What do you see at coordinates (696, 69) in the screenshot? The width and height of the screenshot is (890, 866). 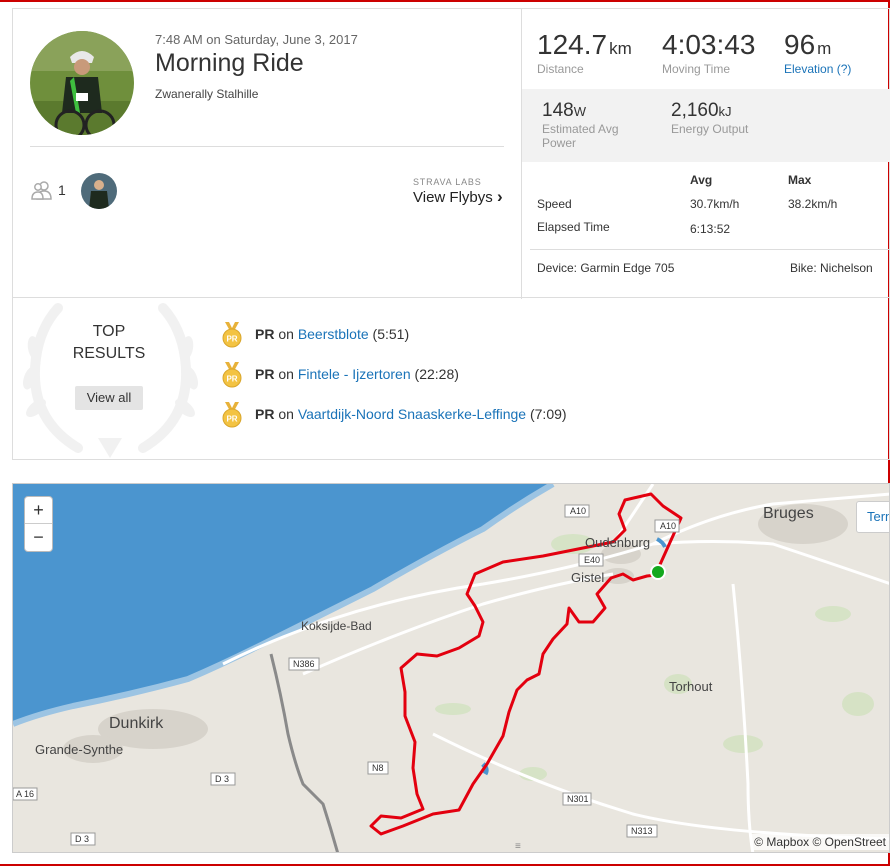 I see `moving-time-label: Moving Time` at bounding box center [696, 69].